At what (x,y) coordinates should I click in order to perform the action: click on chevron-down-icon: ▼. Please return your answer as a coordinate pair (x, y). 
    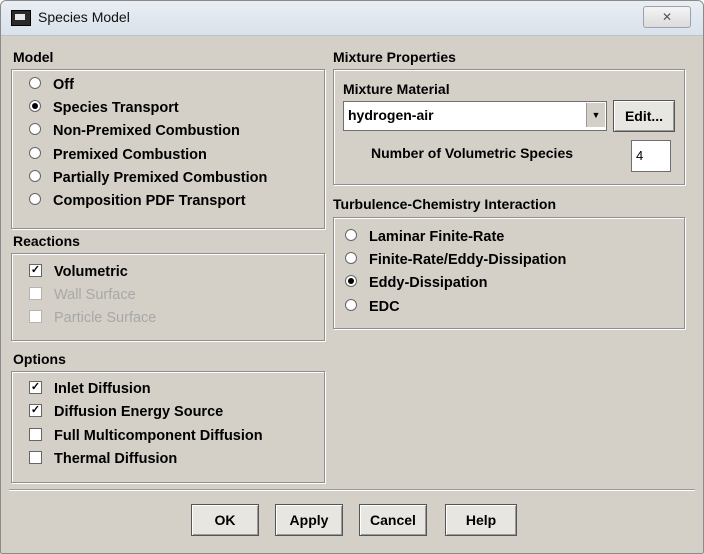
    Looking at the image, I should click on (595, 115).